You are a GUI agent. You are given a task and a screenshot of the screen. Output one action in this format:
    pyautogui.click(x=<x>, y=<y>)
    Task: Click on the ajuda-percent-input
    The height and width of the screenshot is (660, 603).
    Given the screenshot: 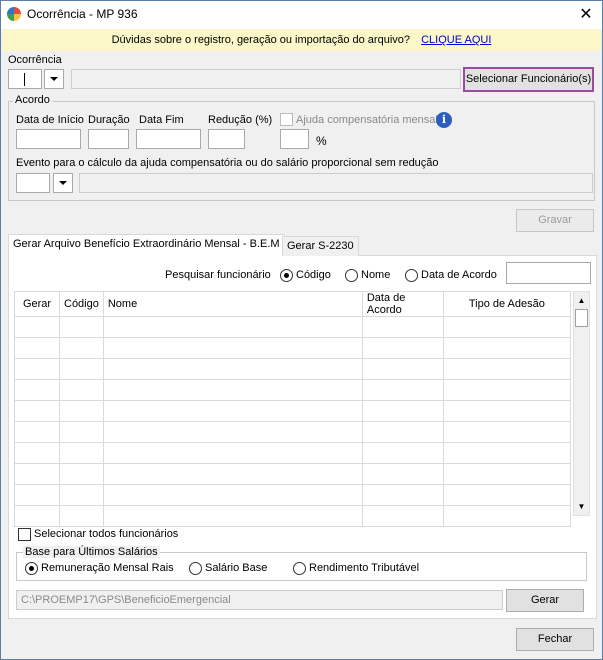 What is the action you would take?
    pyautogui.click(x=294, y=139)
    